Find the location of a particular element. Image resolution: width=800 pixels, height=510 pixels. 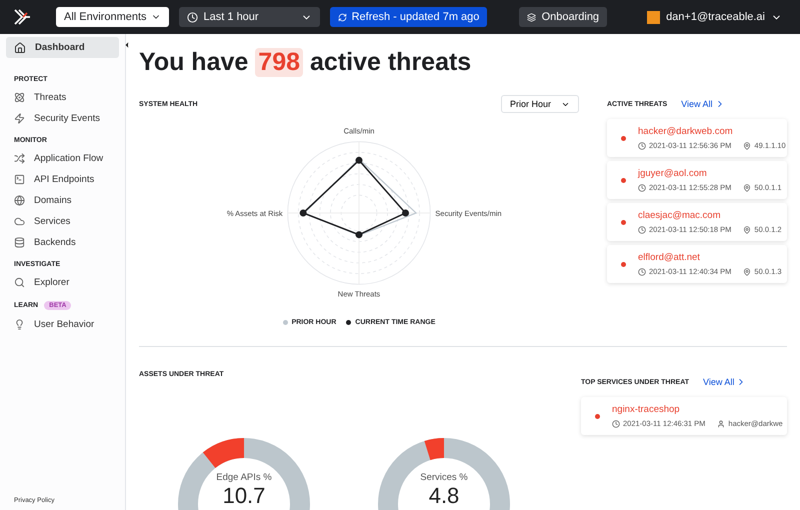

lightning-icon is located at coordinates (19, 118).